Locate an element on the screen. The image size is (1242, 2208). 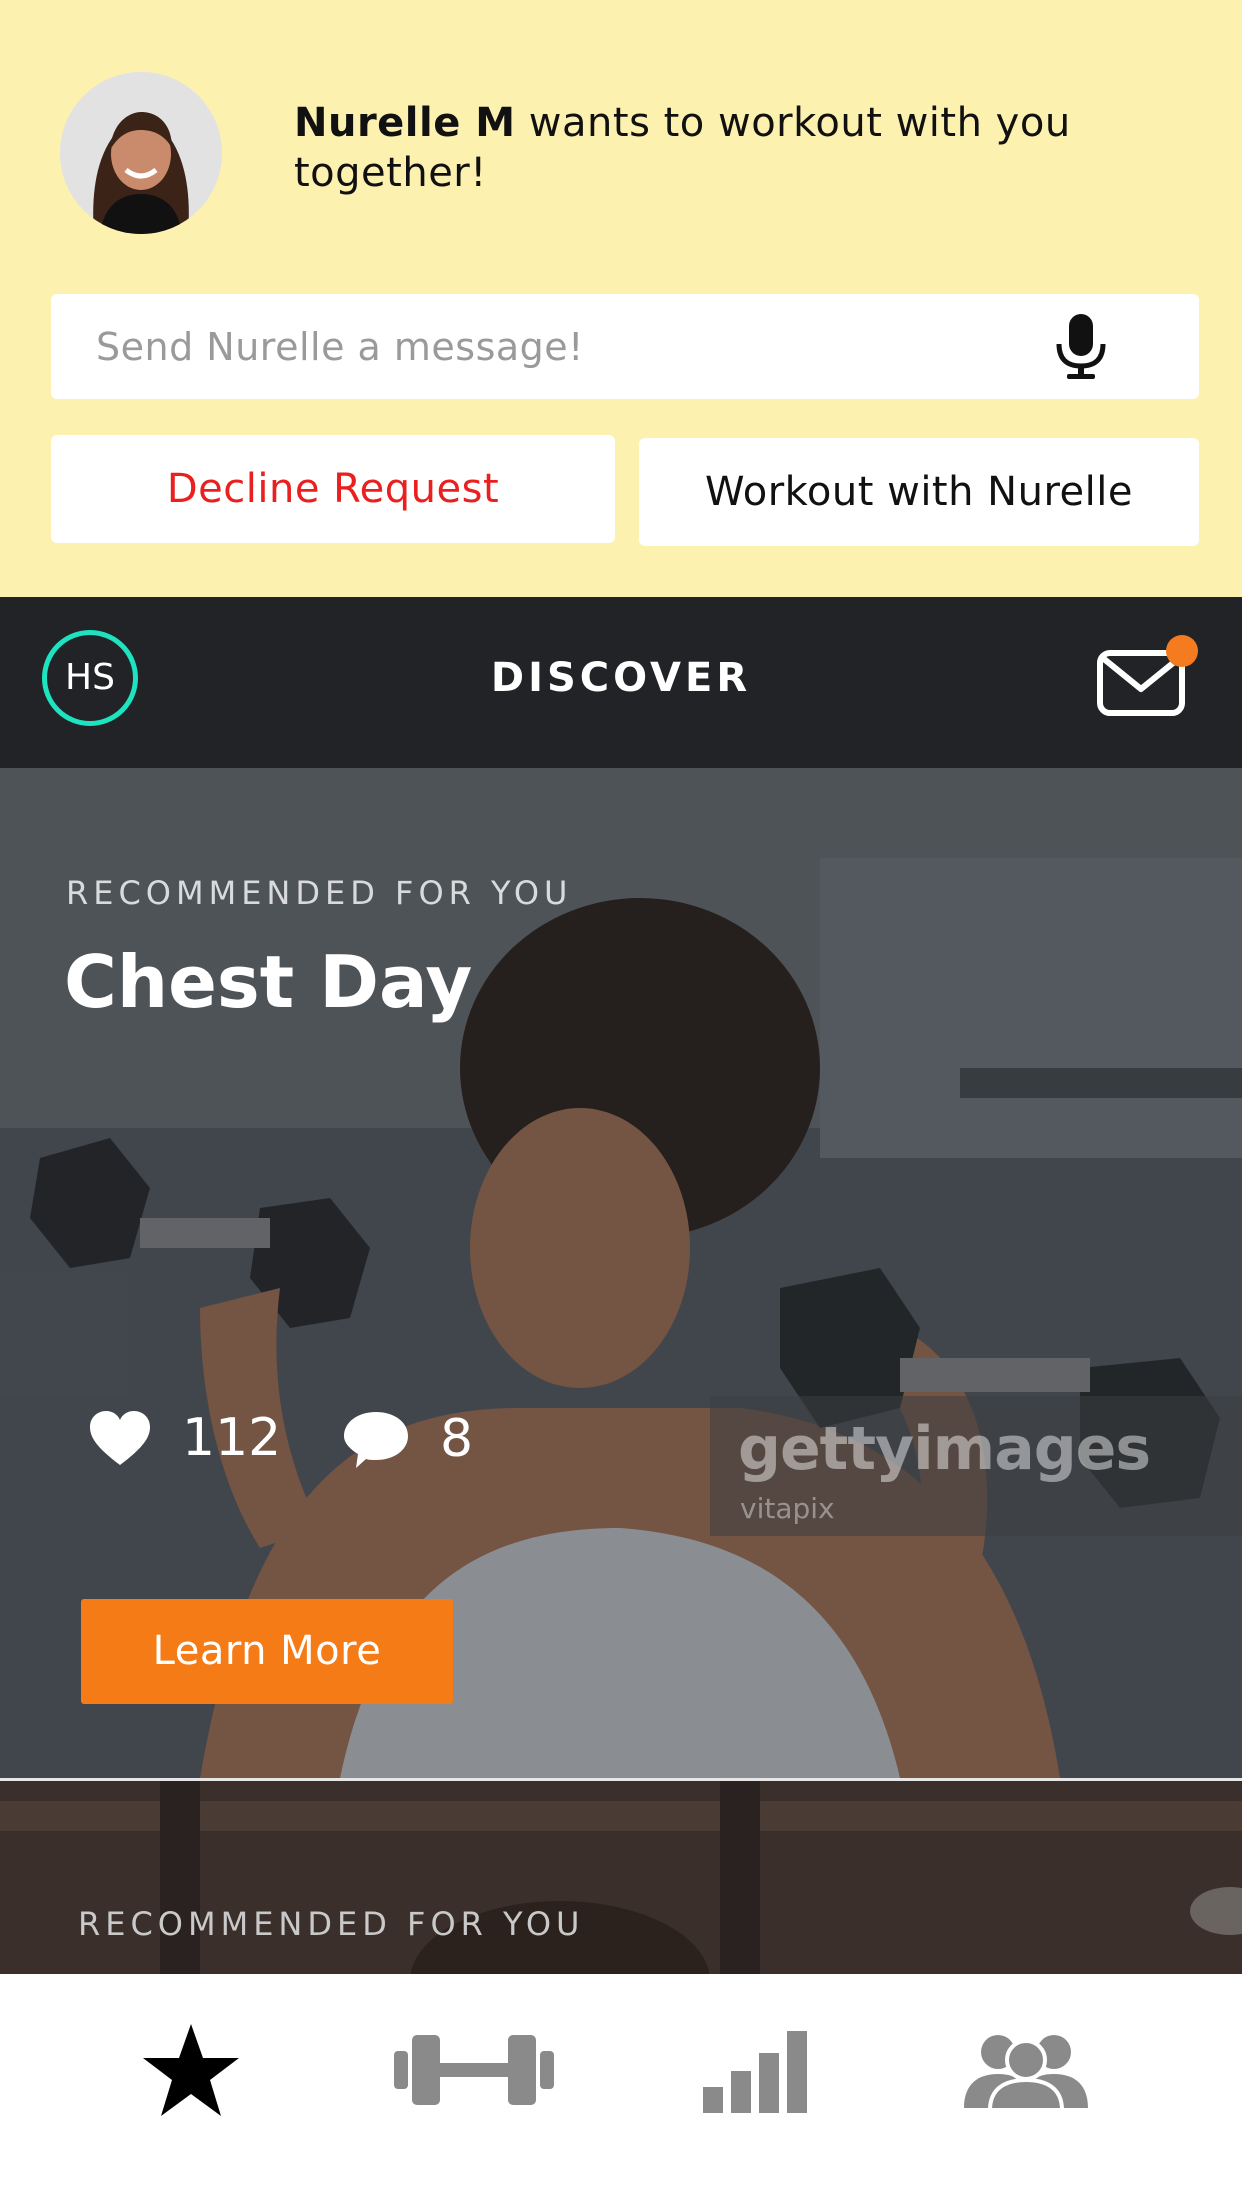
comments-stat: 8 is located at coordinates (407, 1439).